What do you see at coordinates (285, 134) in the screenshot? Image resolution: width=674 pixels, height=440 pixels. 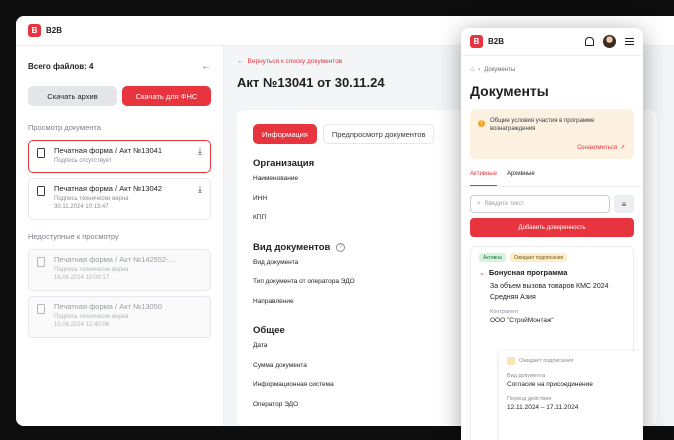 I see `tab-info: Информация` at bounding box center [285, 134].